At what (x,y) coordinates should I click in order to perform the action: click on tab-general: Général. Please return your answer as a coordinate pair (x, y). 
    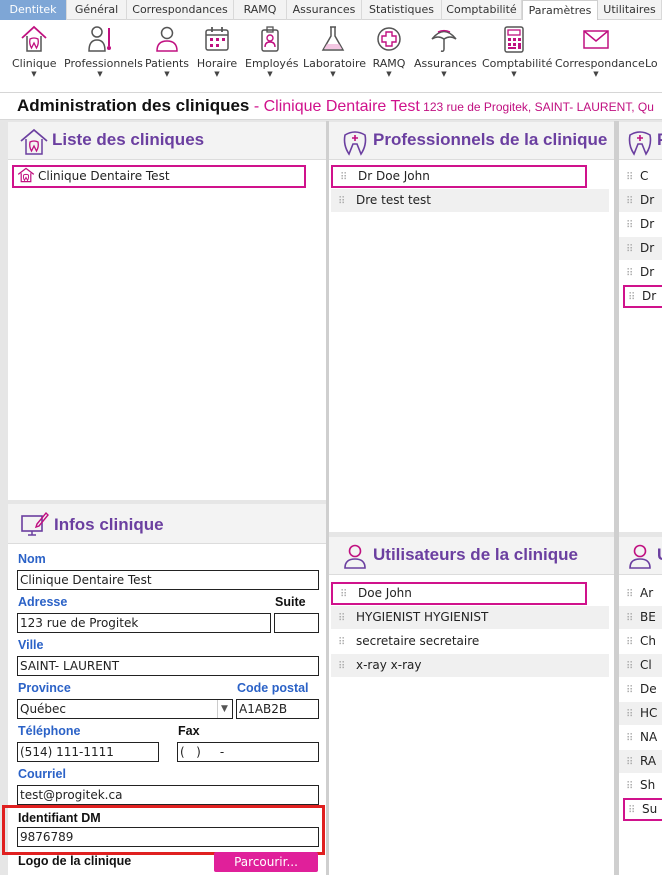
    Looking at the image, I should click on (97, 10).